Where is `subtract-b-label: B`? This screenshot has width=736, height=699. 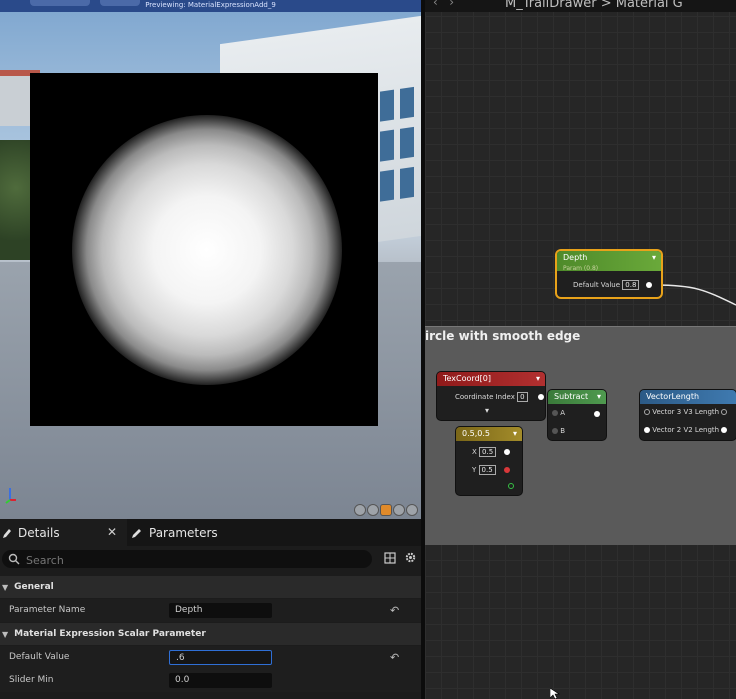
subtract-b-label: B is located at coordinates (563, 431).